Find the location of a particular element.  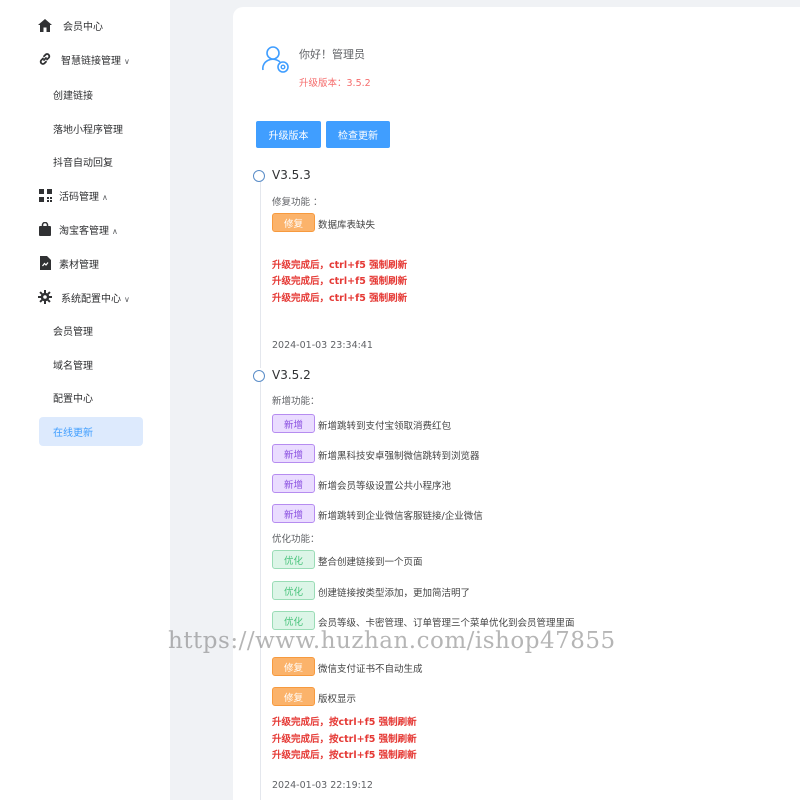

change-item: 新增跳转到支付宝领取消费红包 is located at coordinates (385, 426).